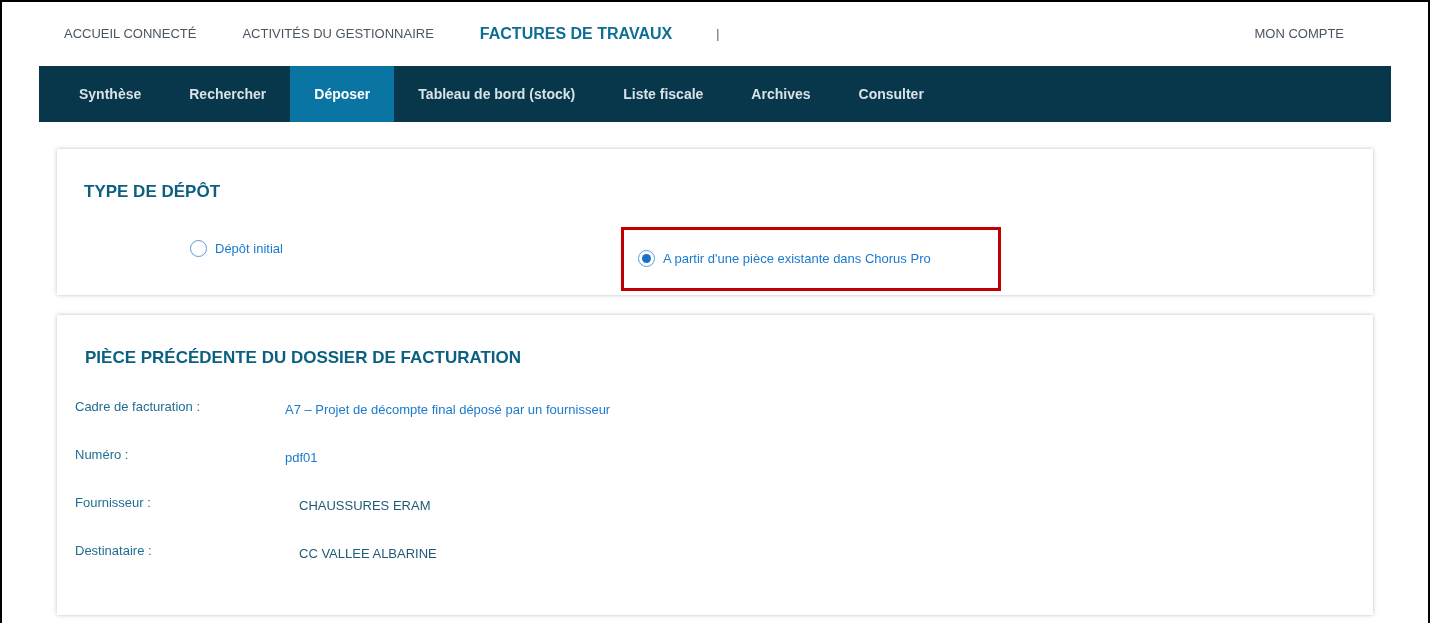 This screenshot has height=623, width=1430. I want to click on field-label: Numéro :, so click(102, 454).